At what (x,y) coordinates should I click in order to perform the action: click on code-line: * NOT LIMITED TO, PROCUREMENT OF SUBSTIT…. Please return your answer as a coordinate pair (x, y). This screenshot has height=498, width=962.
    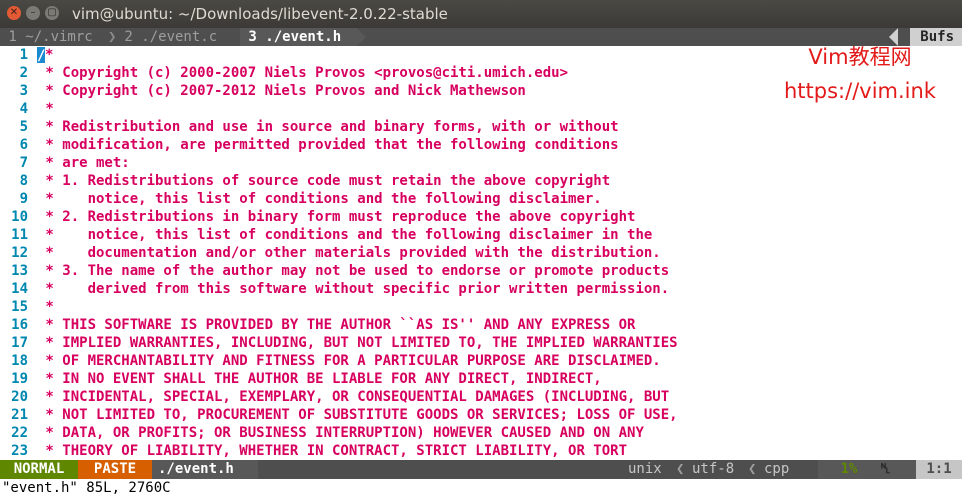
    Looking at the image, I should click on (357, 415).